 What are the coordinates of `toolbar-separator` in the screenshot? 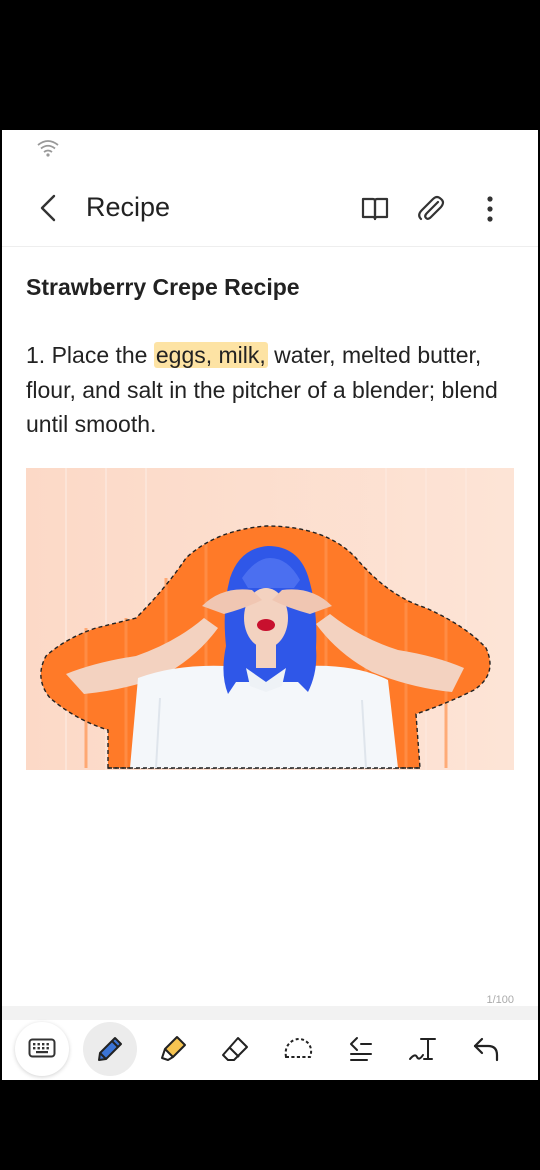 It's located at (270, 1013).